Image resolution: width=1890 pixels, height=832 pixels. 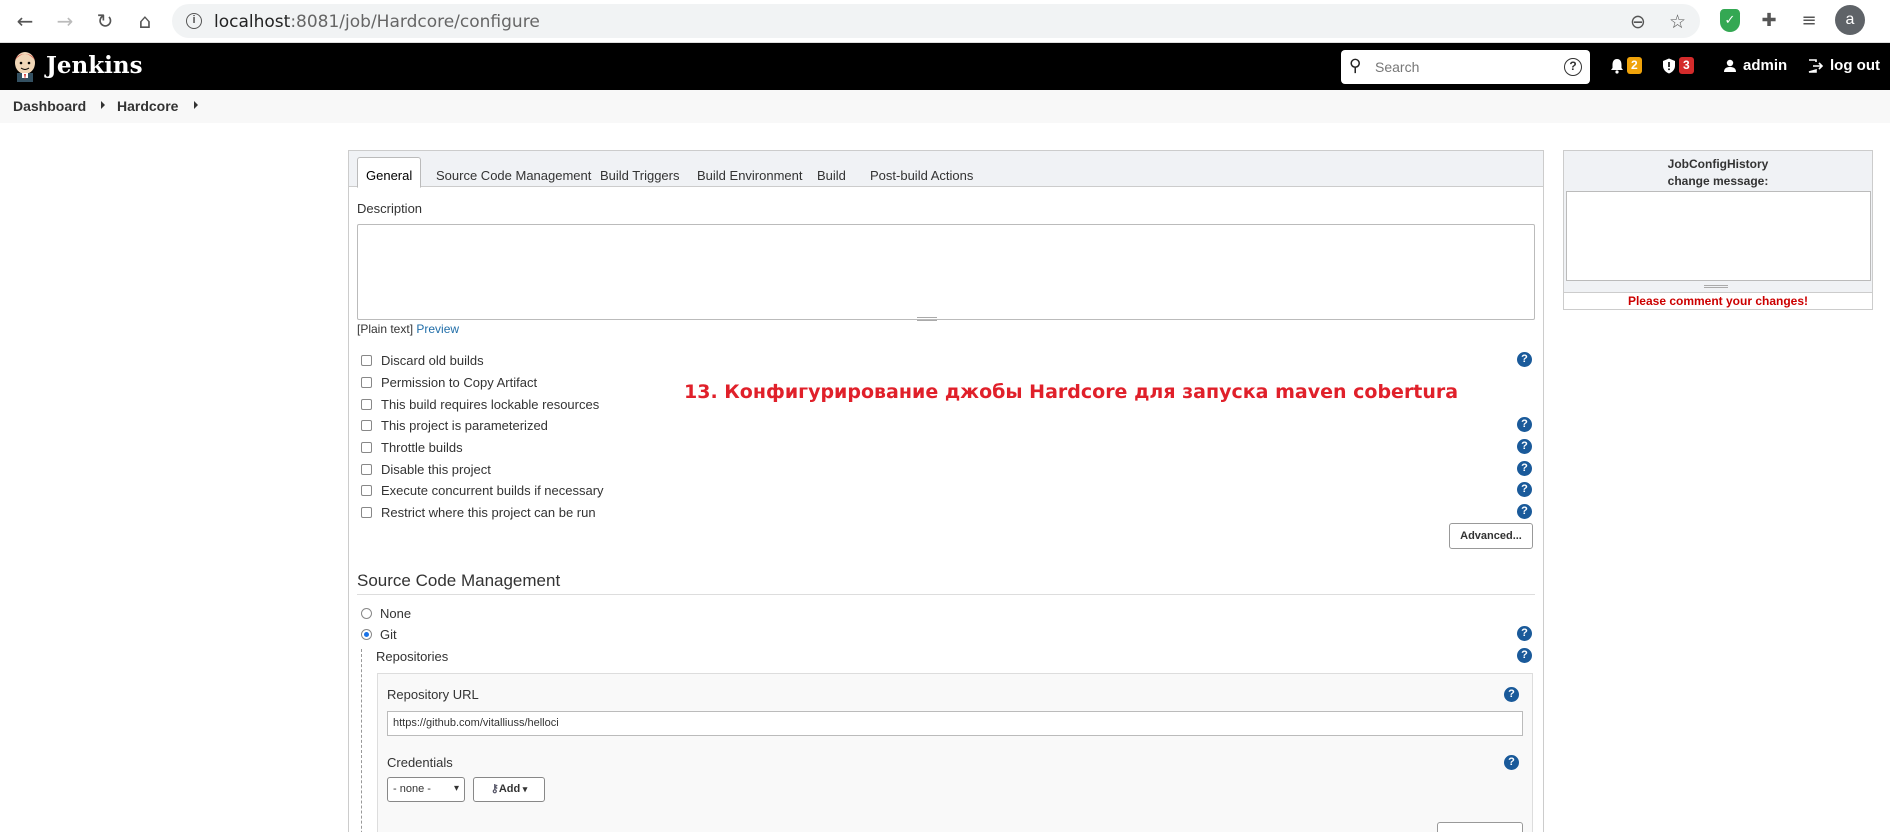 I want to click on reading-list-icon: ≡, so click(x=1809, y=20).